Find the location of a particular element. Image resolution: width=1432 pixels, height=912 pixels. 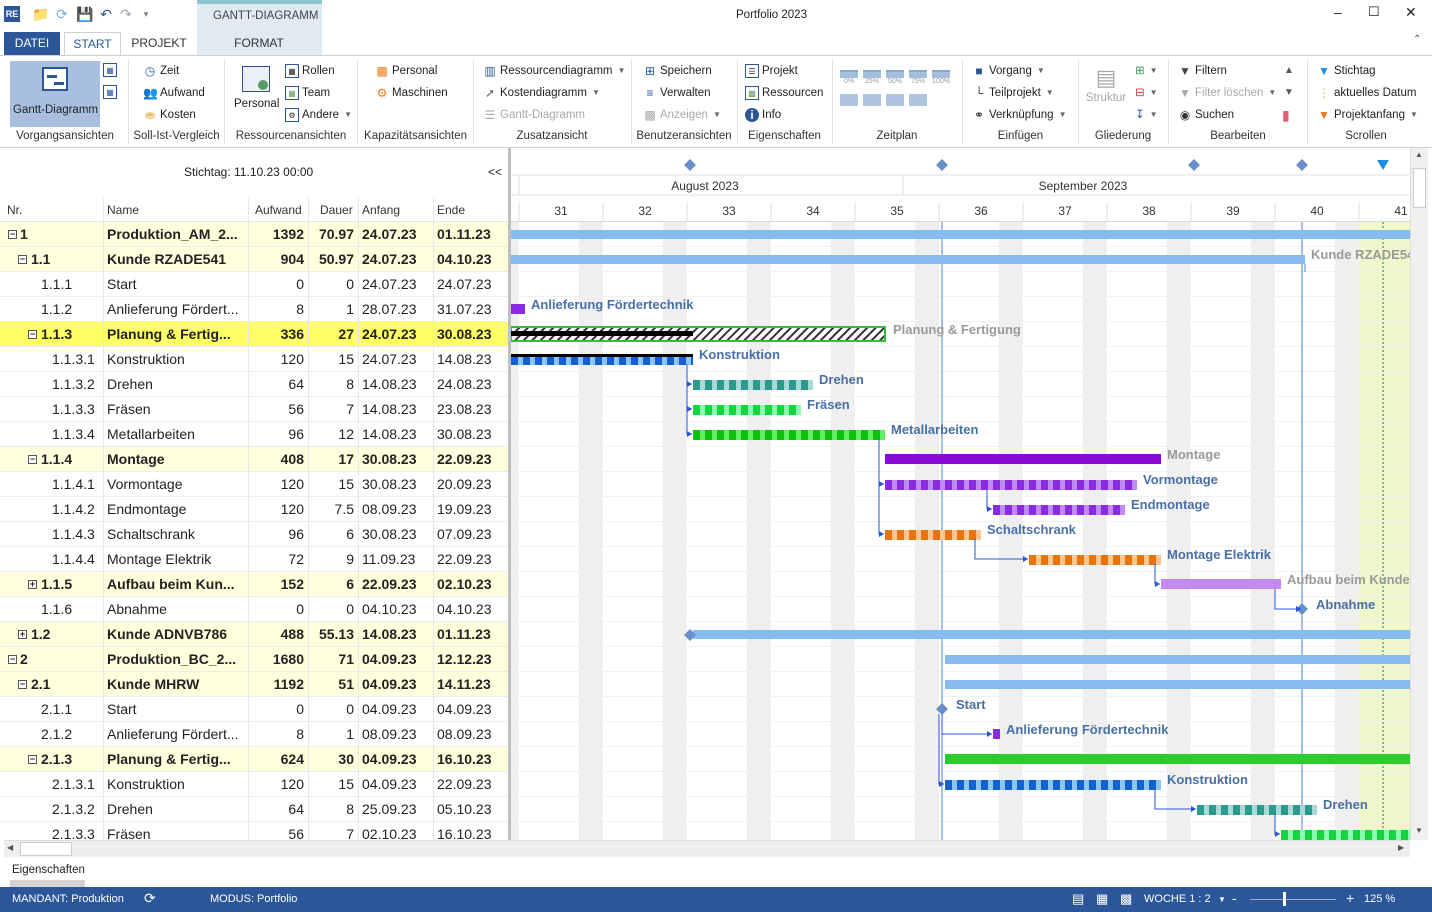

close-button: ✕ is located at coordinates (1411, 12).